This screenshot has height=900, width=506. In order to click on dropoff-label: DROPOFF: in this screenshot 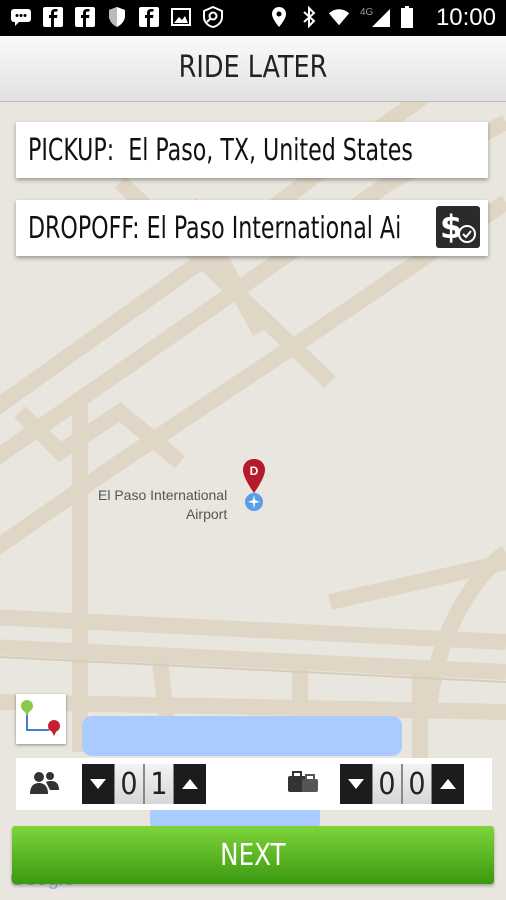, I will do `click(84, 228)`.